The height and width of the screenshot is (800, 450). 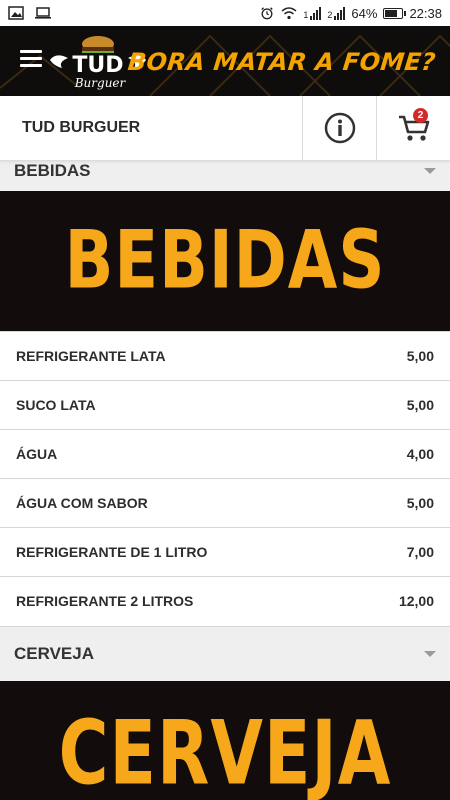 I want to click on signal-label-2: 2, so click(x=330, y=14).